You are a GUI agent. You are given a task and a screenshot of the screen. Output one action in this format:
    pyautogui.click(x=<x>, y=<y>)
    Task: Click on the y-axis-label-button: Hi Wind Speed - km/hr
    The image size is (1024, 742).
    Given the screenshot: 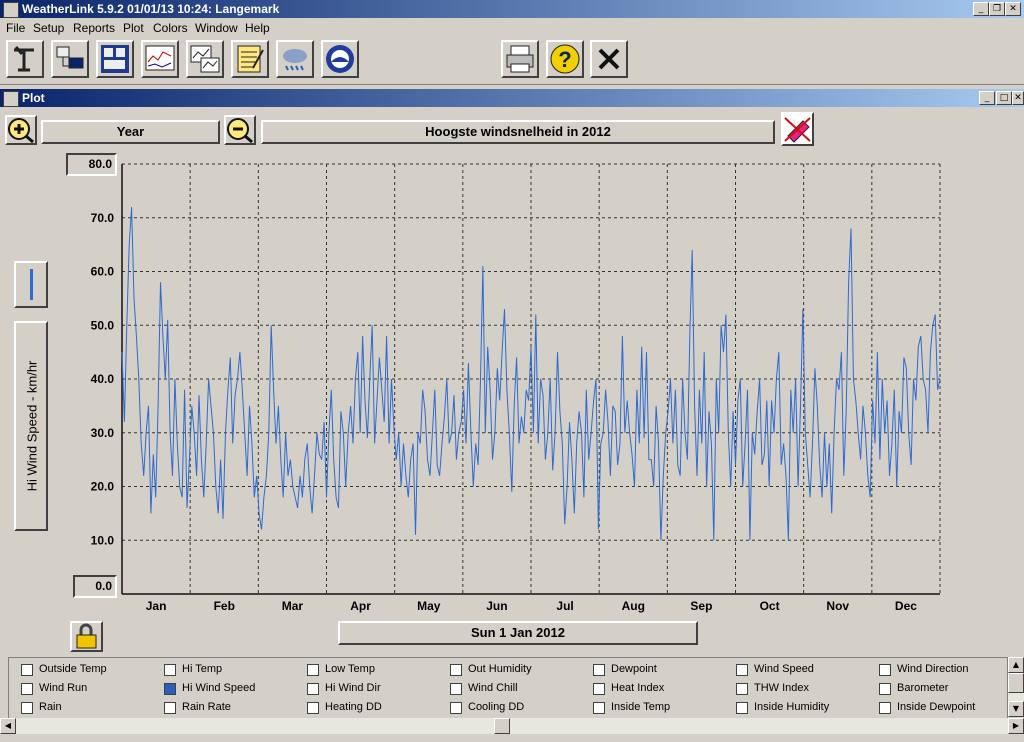 What is the action you would take?
    pyautogui.click(x=31, y=426)
    